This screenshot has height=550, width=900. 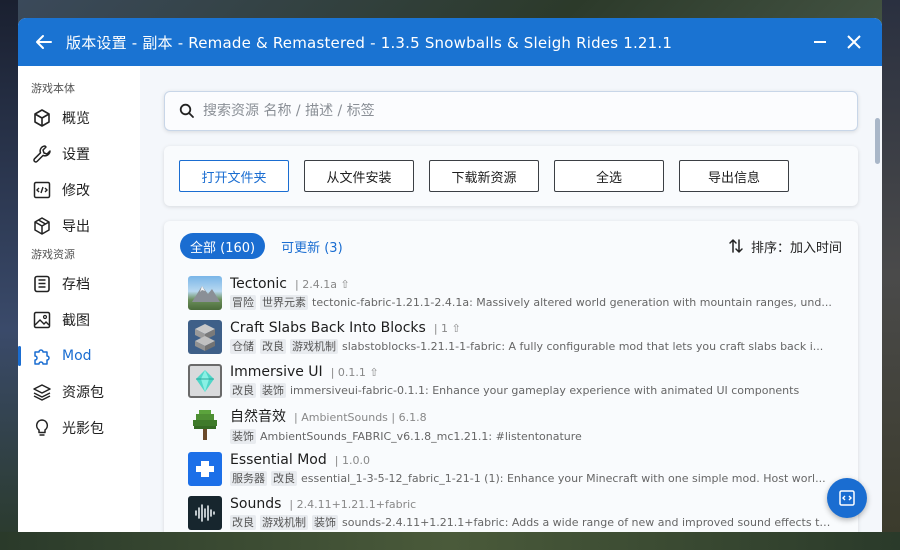 What do you see at coordinates (42, 392) in the screenshot?
I see `layers-icon` at bounding box center [42, 392].